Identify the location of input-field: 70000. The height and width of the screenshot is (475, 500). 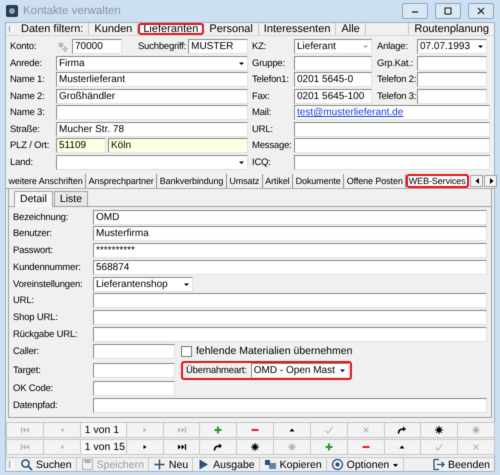
(97, 46).